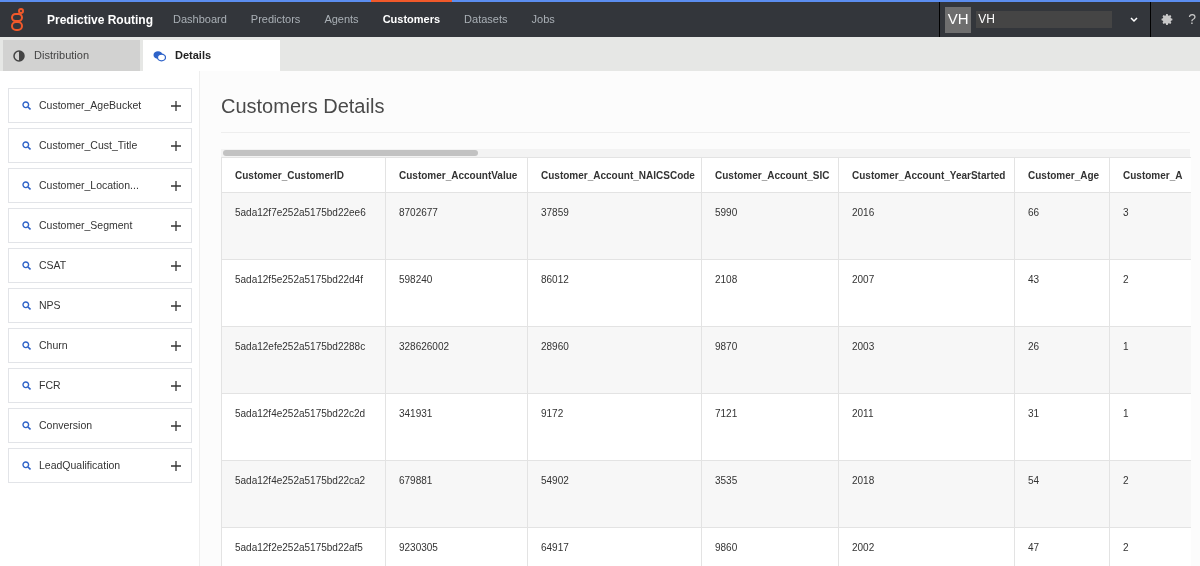 Image resolution: width=1200 pixels, height=566 pixels. Describe the element at coordinates (614, 293) in the screenshot. I see `table-cell: 86012` at that location.